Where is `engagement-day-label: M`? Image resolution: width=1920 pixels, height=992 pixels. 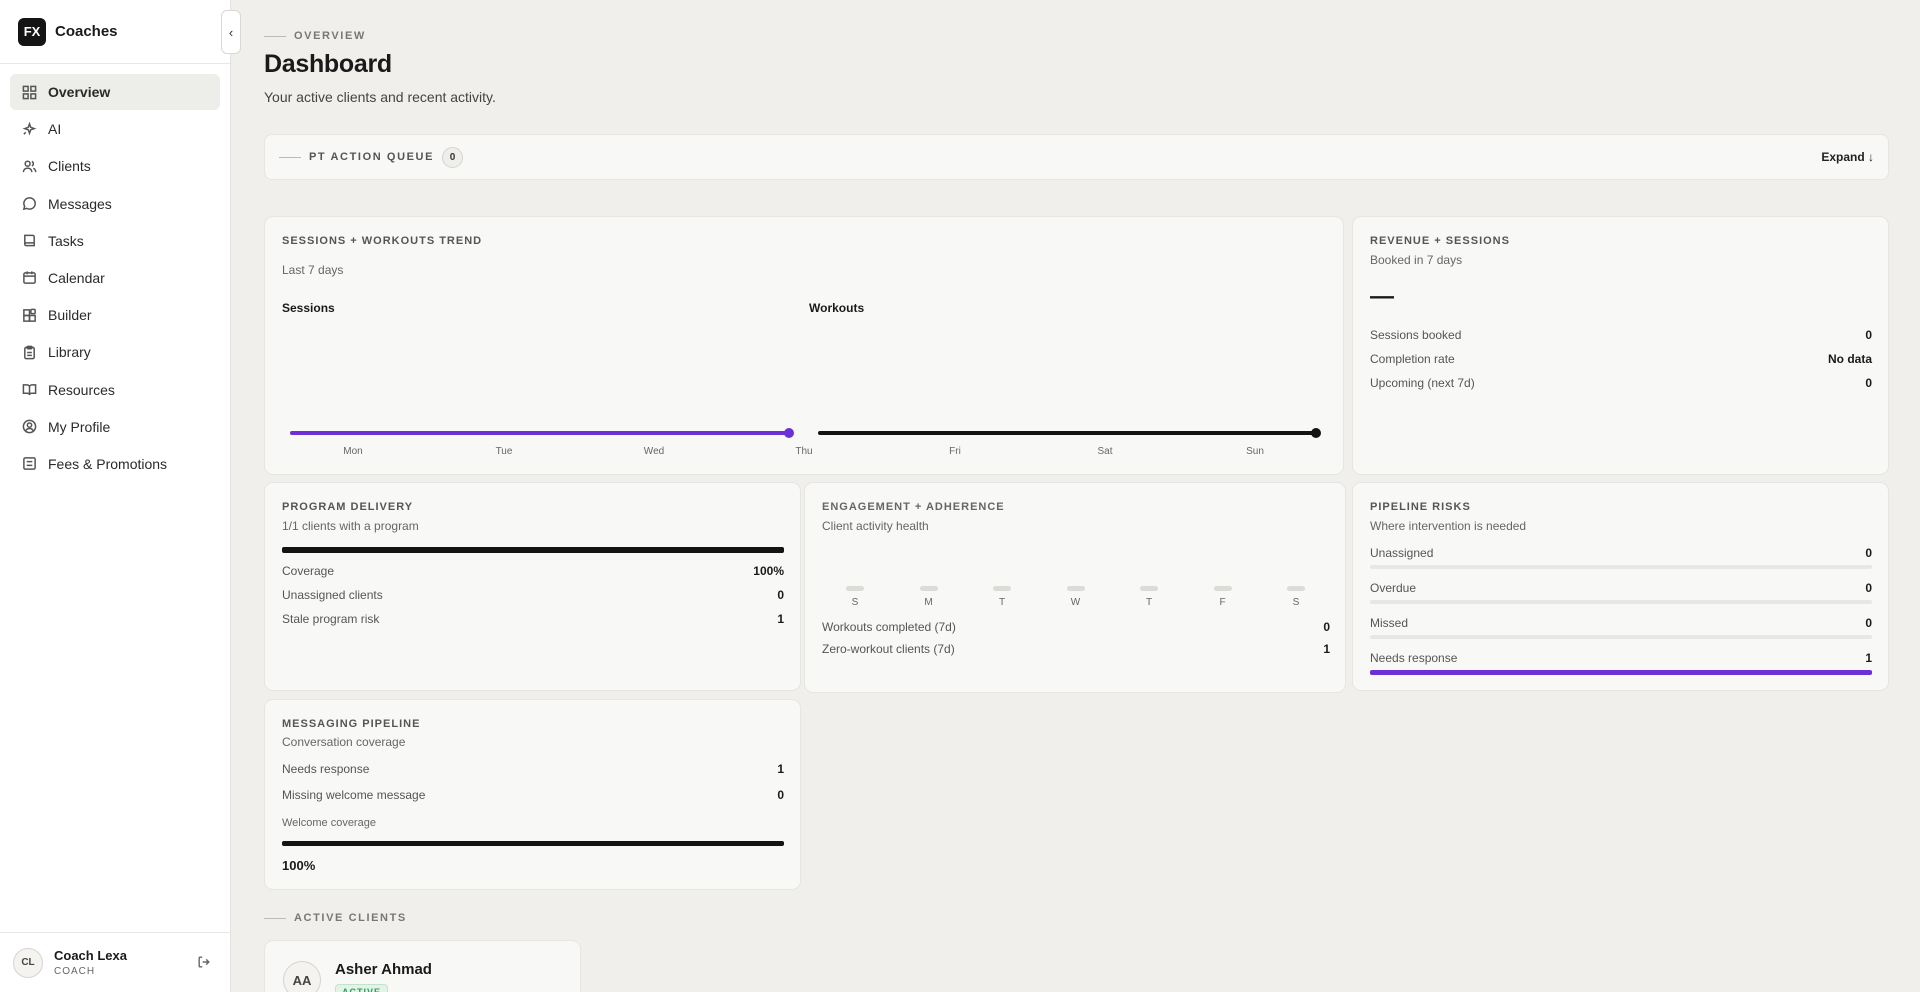 engagement-day-label: M is located at coordinates (928, 602).